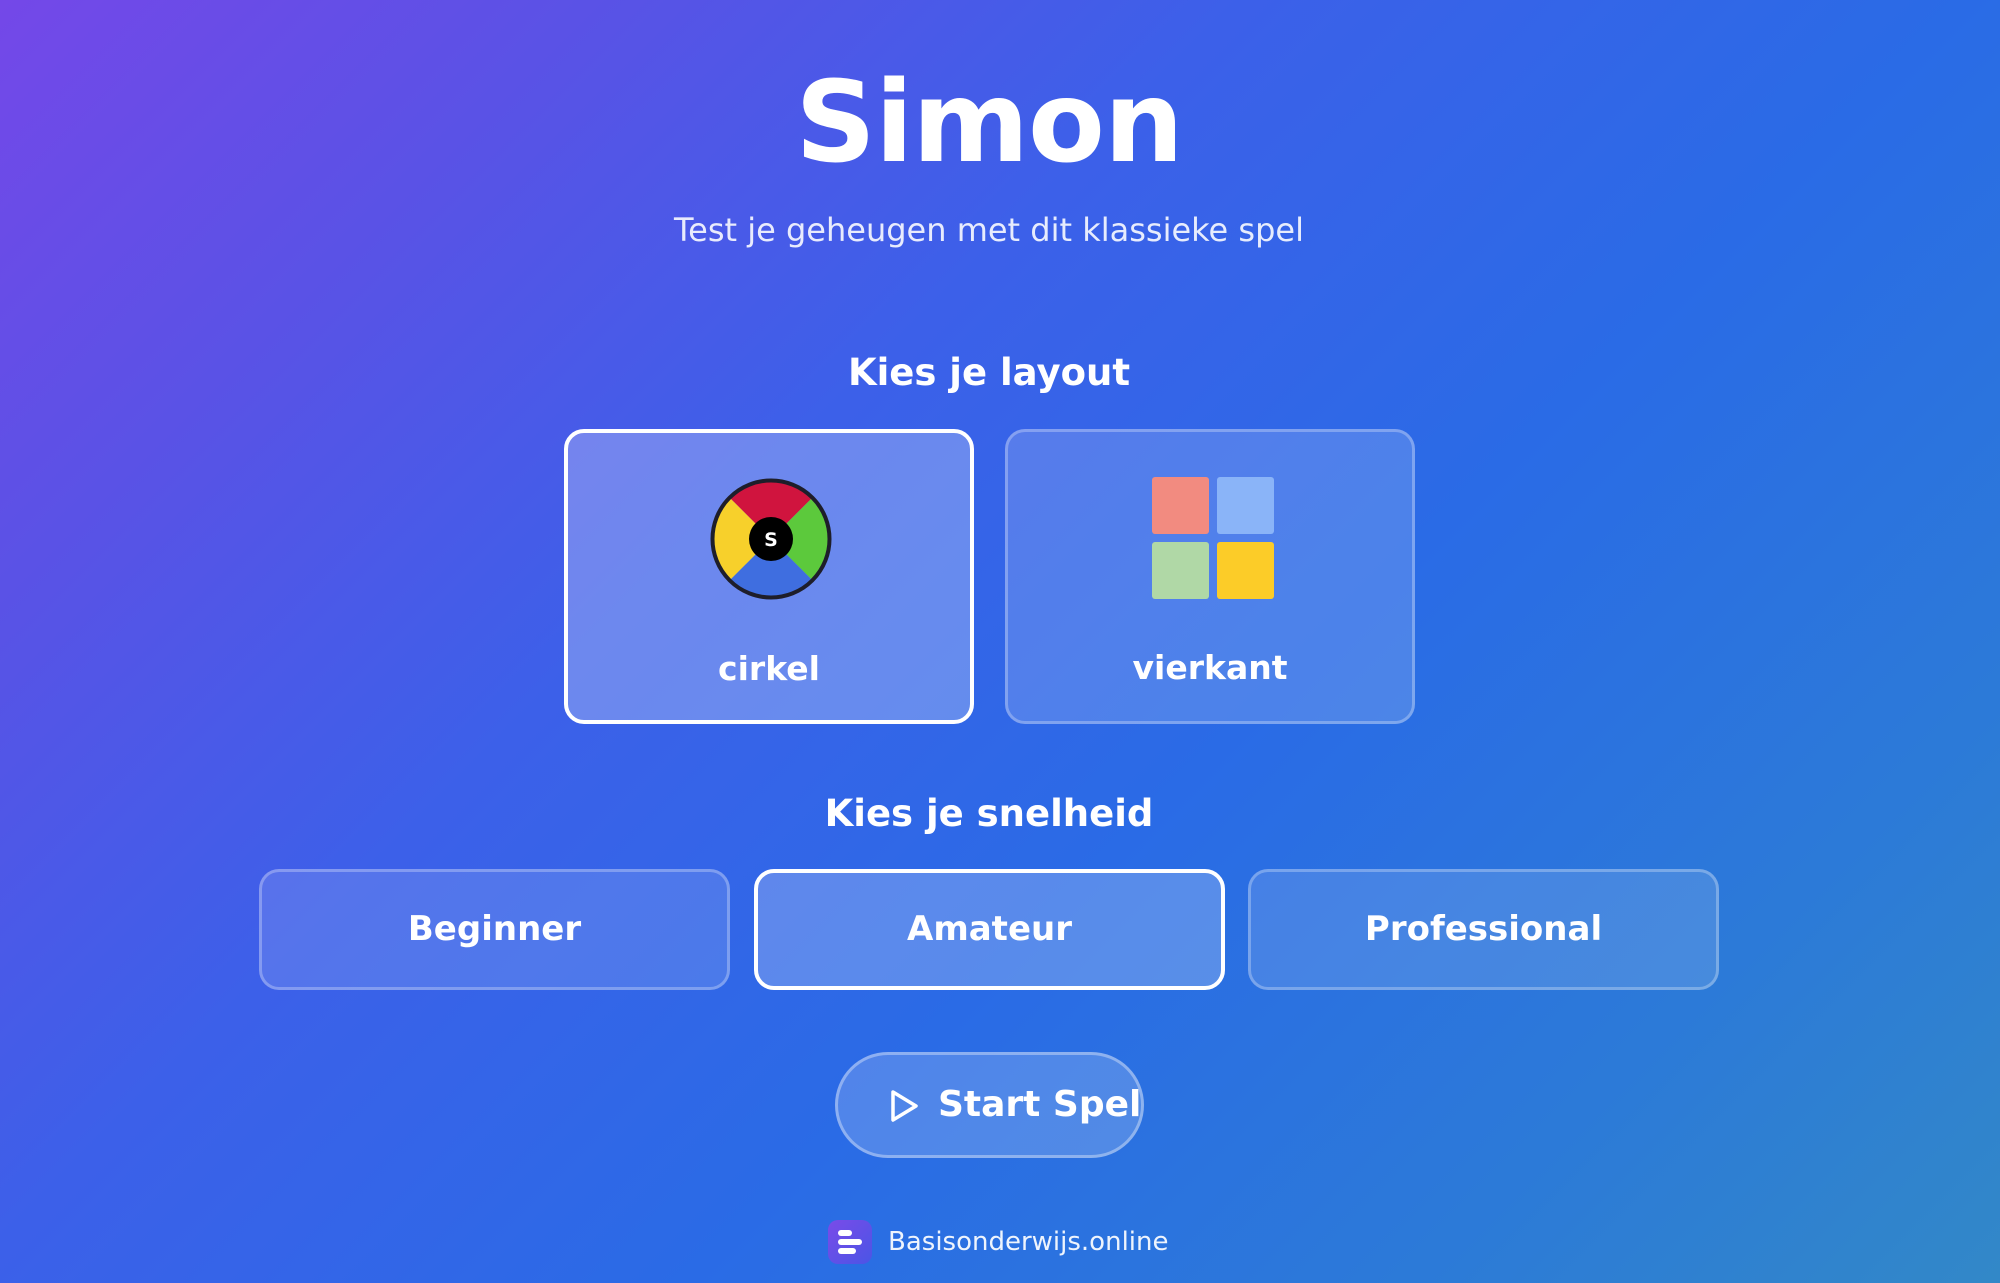  What do you see at coordinates (1245, 505) in the screenshot?
I see `grid-tile-blue` at bounding box center [1245, 505].